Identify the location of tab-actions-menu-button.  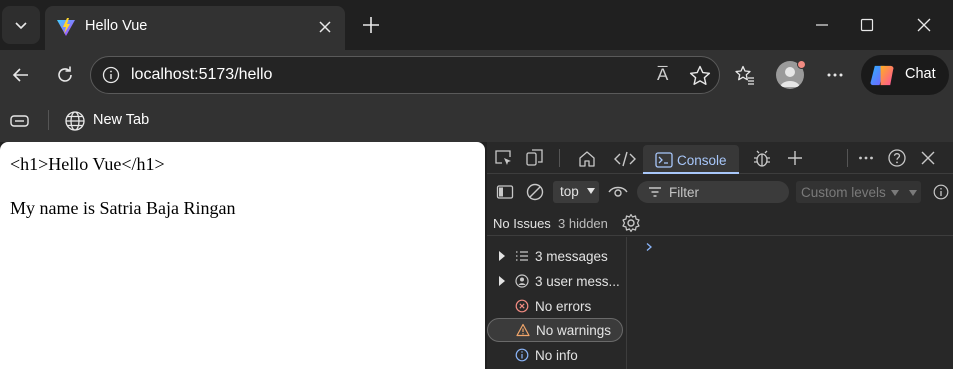
(21, 25).